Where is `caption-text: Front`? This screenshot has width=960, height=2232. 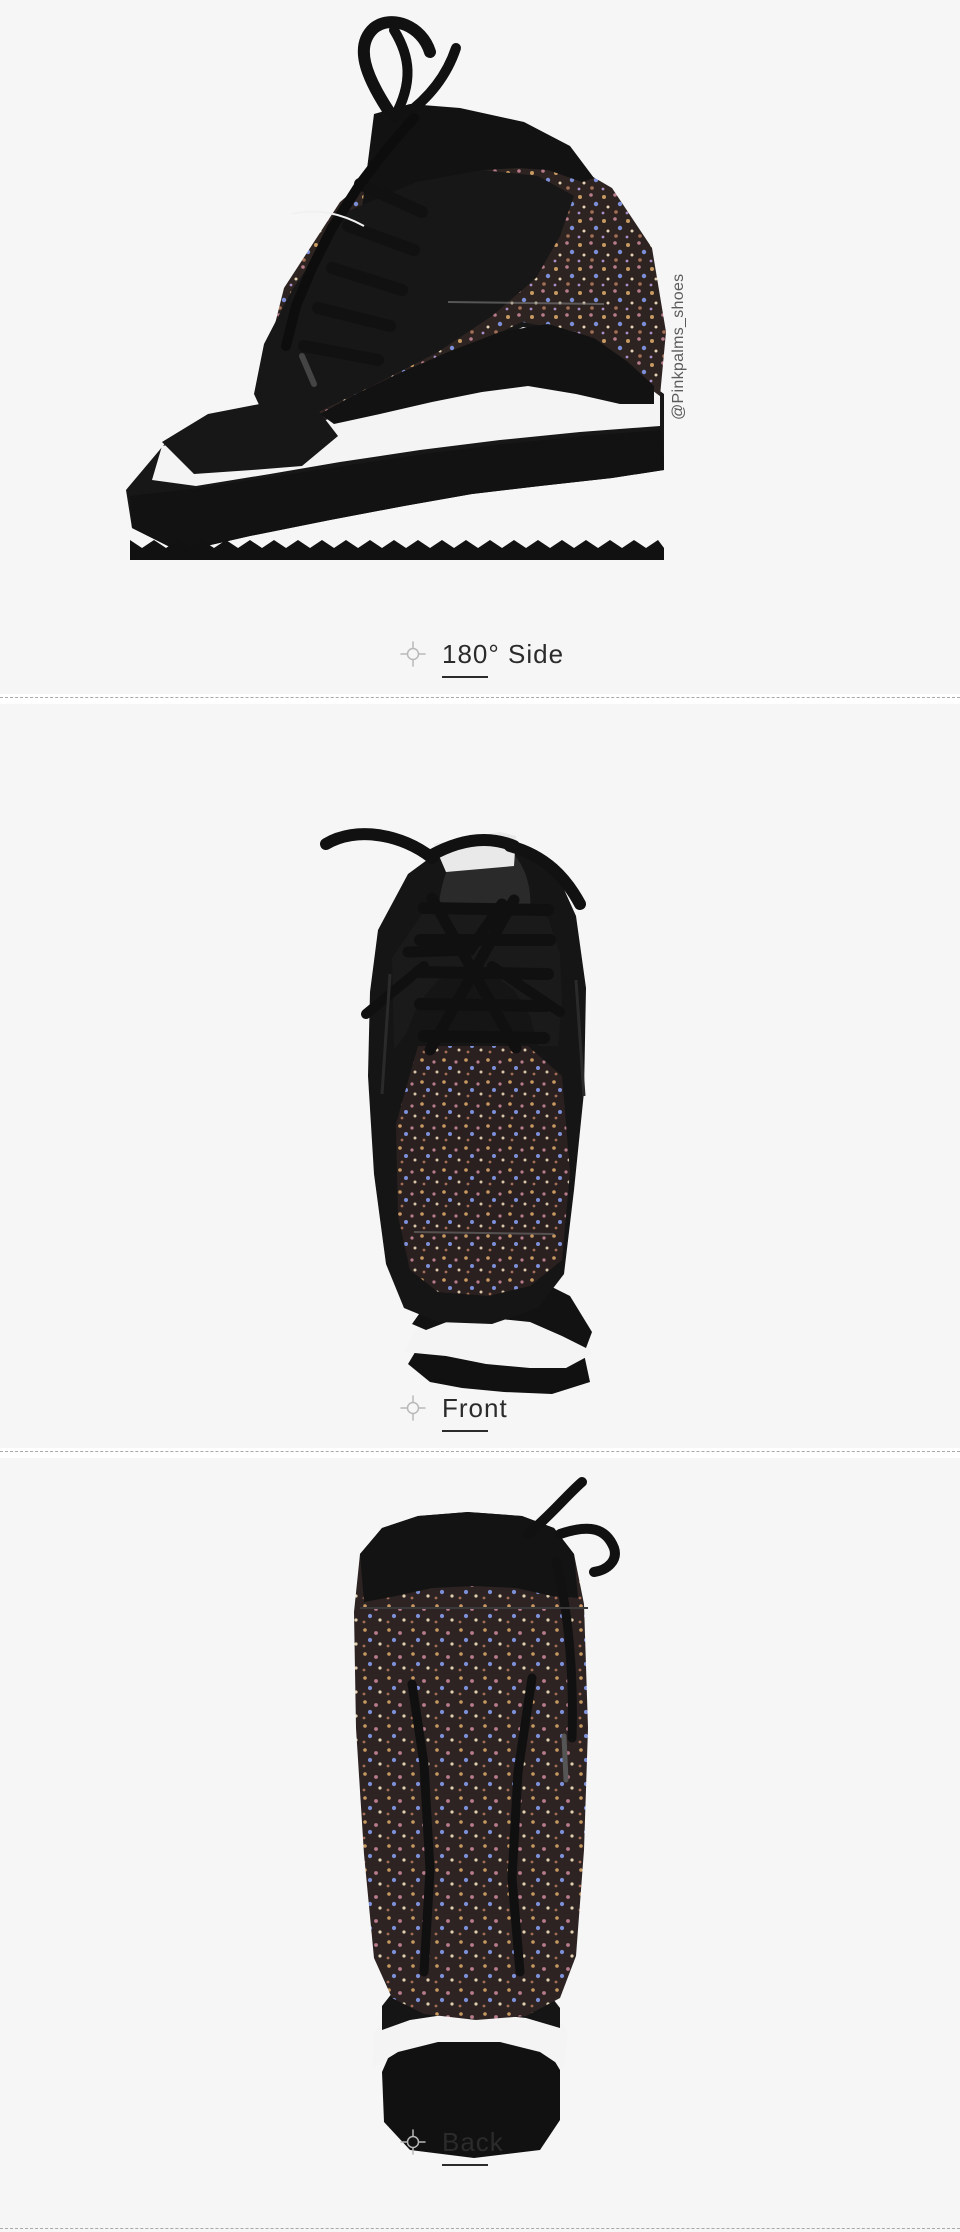 caption-text: Front is located at coordinates (475, 1413).